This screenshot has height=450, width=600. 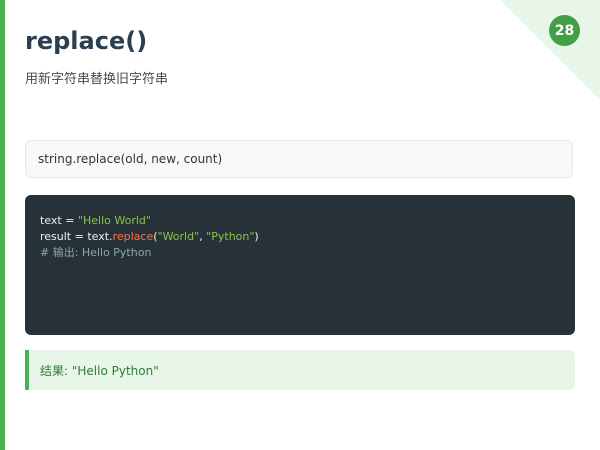 What do you see at coordinates (51, 220) in the screenshot?
I see `code-var-text: text` at bounding box center [51, 220].